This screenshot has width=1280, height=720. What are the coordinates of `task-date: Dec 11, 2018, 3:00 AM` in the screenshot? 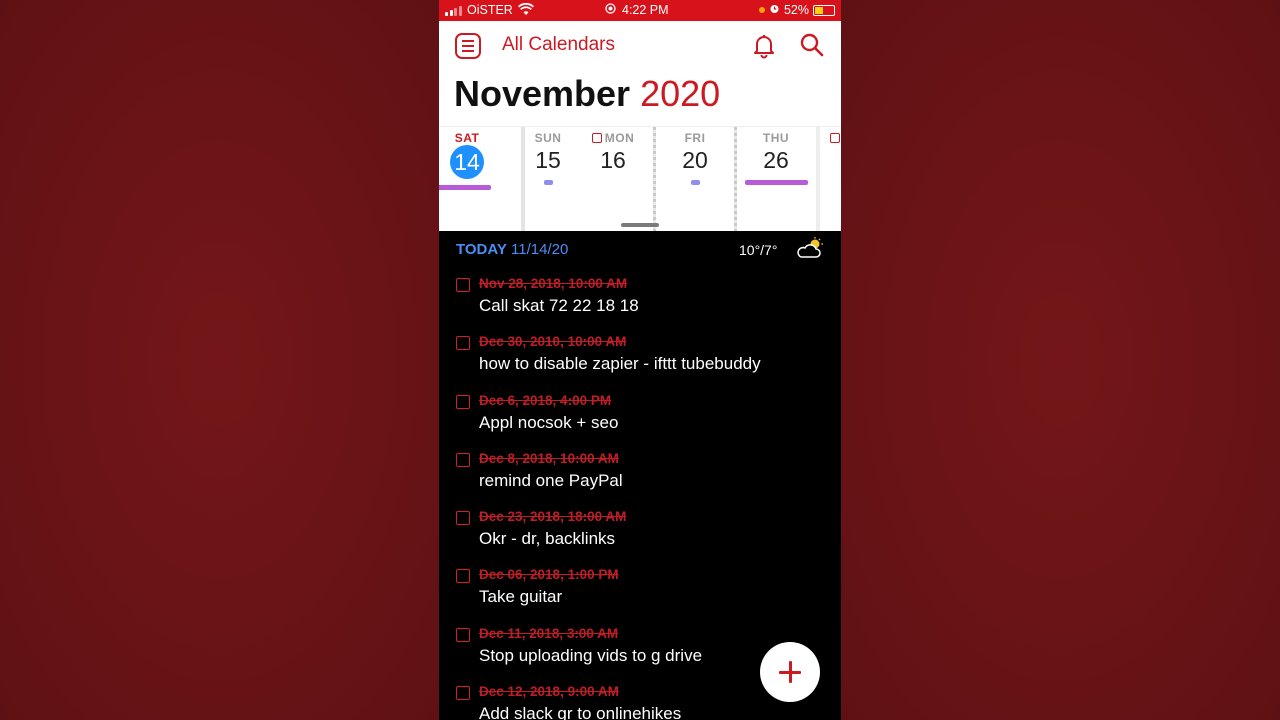 It's located at (549, 633).